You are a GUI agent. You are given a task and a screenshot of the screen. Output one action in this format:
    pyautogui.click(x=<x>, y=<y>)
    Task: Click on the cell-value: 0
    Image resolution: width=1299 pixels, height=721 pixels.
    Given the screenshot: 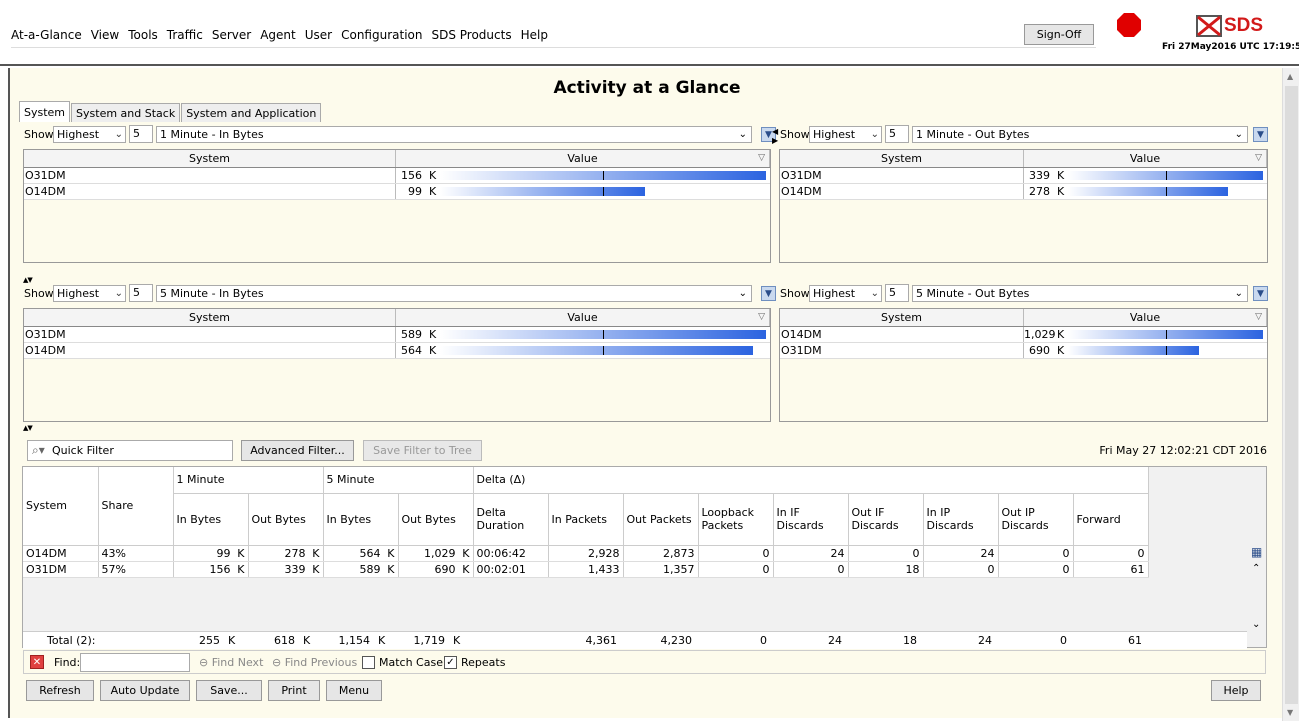 What is the action you would take?
    pyautogui.click(x=991, y=569)
    